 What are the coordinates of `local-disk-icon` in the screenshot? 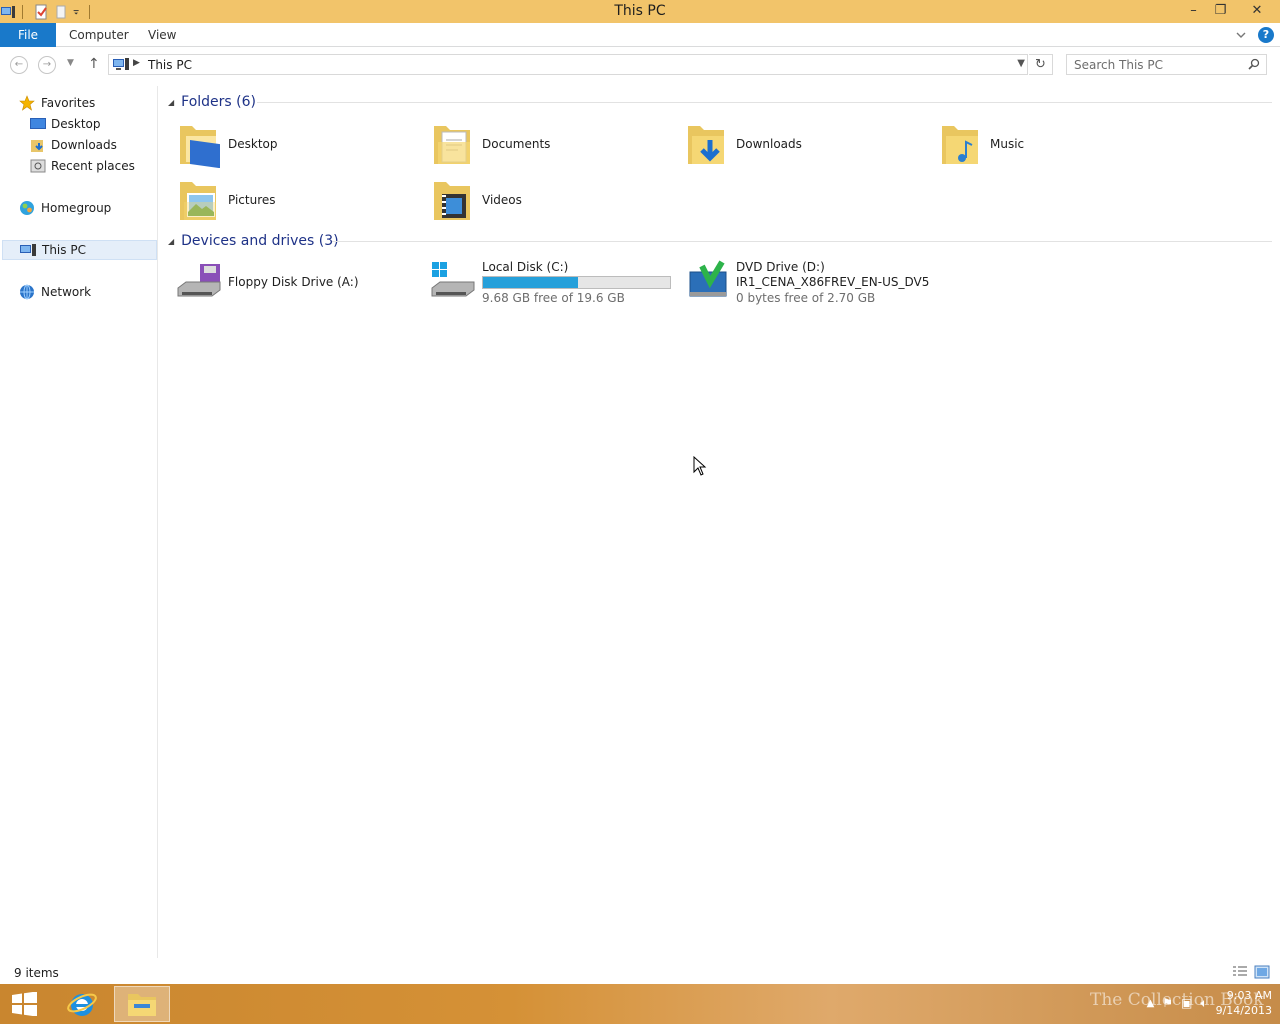 It's located at (453, 279).